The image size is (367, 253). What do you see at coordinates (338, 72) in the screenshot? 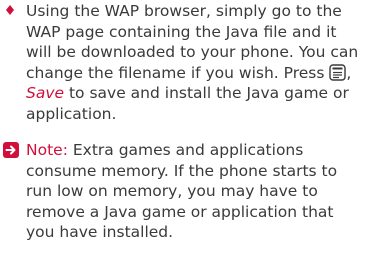
I see `menu-key-icon` at bounding box center [338, 72].